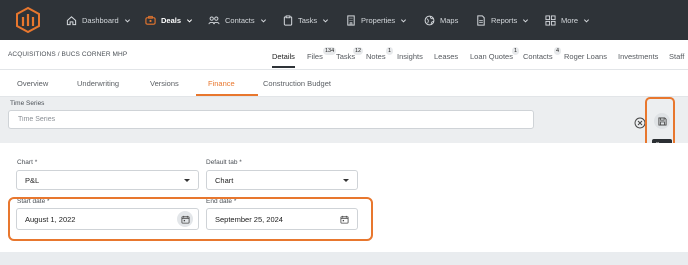 This screenshot has width=688, height=265. I want to click on nav-contacts-label: Contacts, so click(240, 20).